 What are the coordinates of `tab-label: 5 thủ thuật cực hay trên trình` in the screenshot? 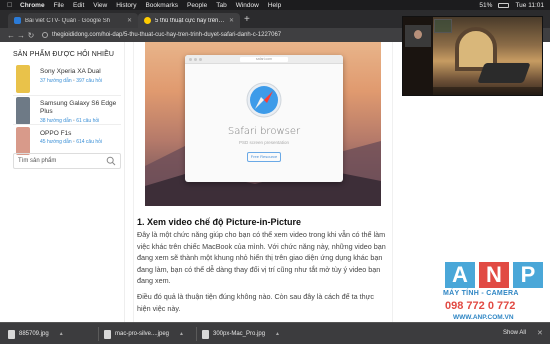 It's located at (190, 20).